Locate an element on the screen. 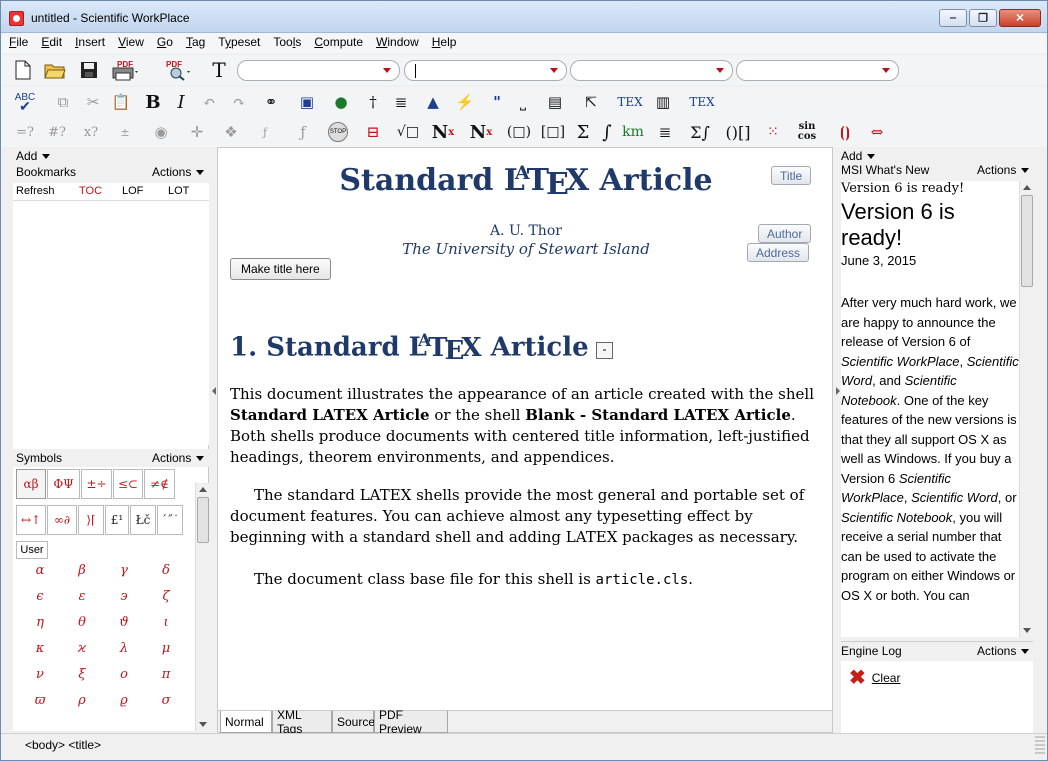 This screenshot has height=761, width=1048. greek-symbol-cell: γ is located at coordinates (124, 573).